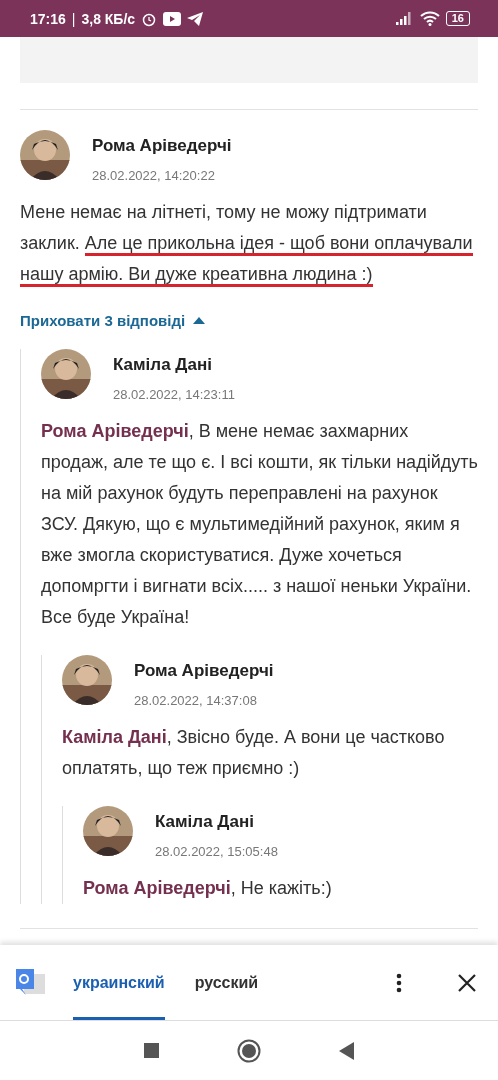  What do you see at coordinates (48, 18) in the screenshot?
I see `status-time: 17:16` at bounding box center [48, 18].